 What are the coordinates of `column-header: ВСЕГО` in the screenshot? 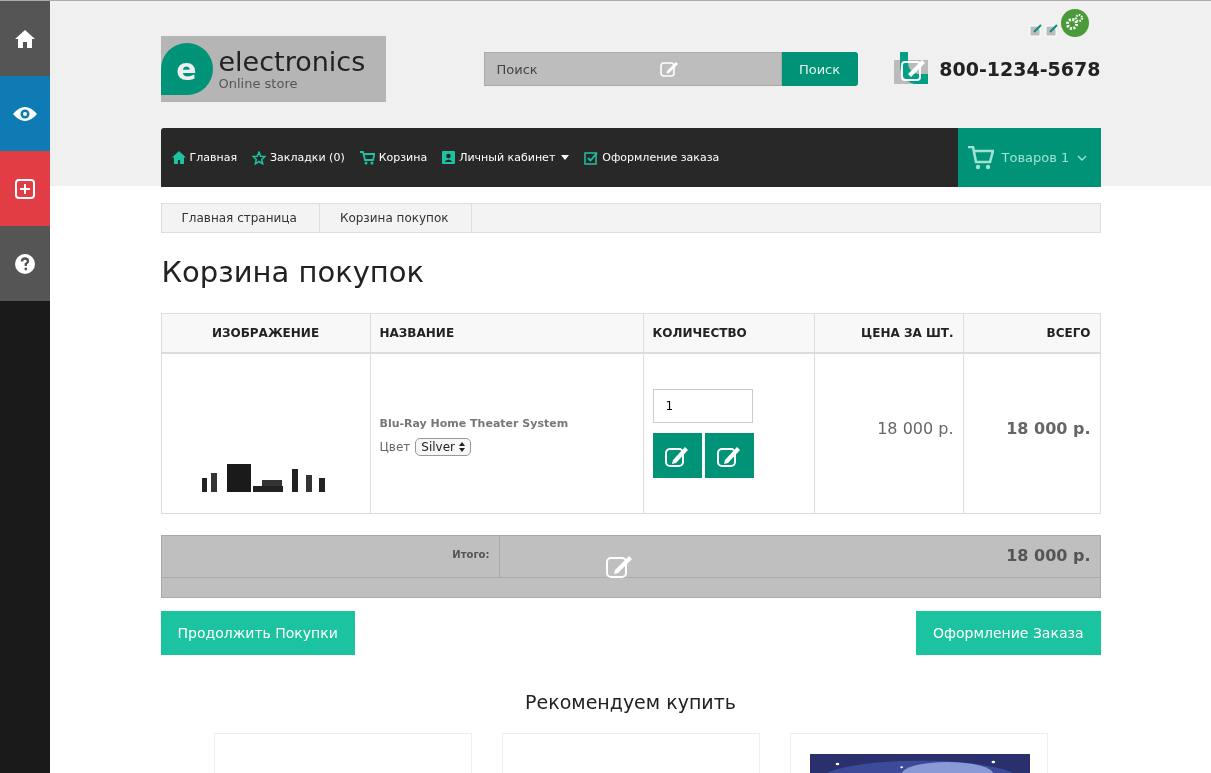 It's located at (1031, 333).